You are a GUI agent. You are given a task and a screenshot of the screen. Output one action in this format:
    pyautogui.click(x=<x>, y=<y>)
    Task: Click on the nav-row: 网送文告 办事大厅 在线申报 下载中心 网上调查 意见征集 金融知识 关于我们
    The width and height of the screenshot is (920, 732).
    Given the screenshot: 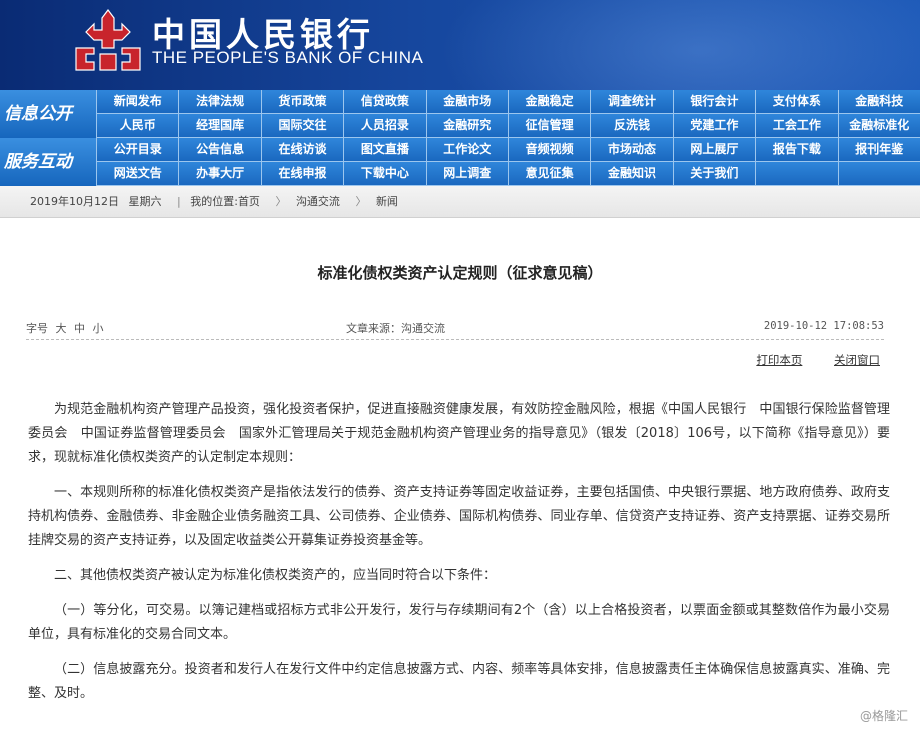 What is the action you would take?
    pyautogui.click(x=508, y=174)
    